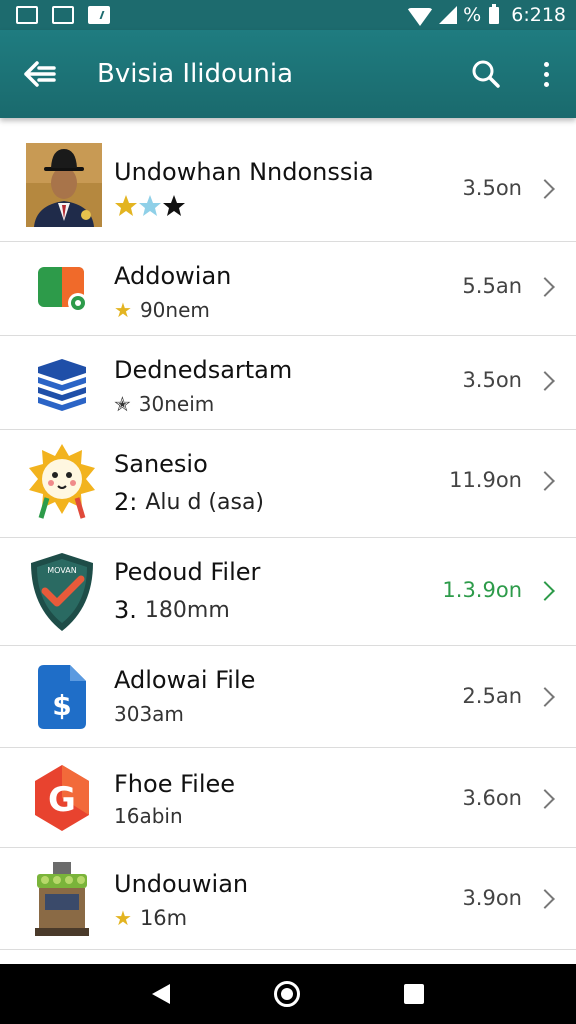  I want to click on back-button, so click(40, 74).